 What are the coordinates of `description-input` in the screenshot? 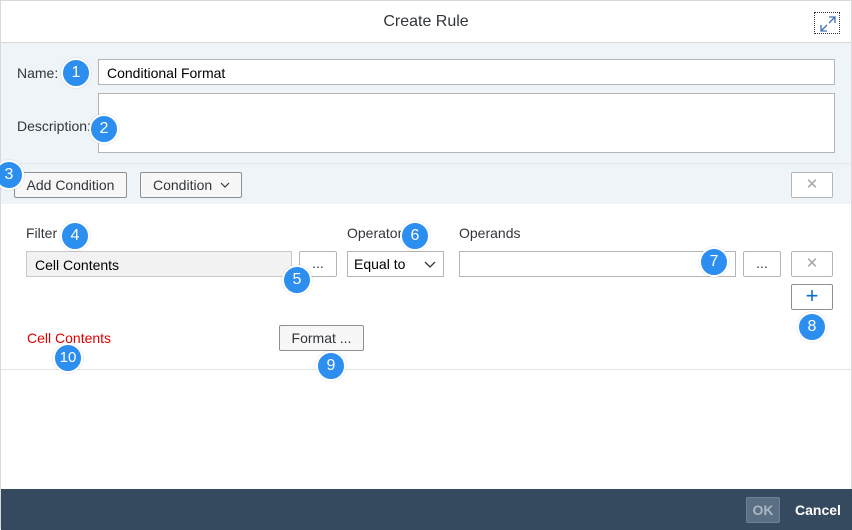 It's located at (466, 123).